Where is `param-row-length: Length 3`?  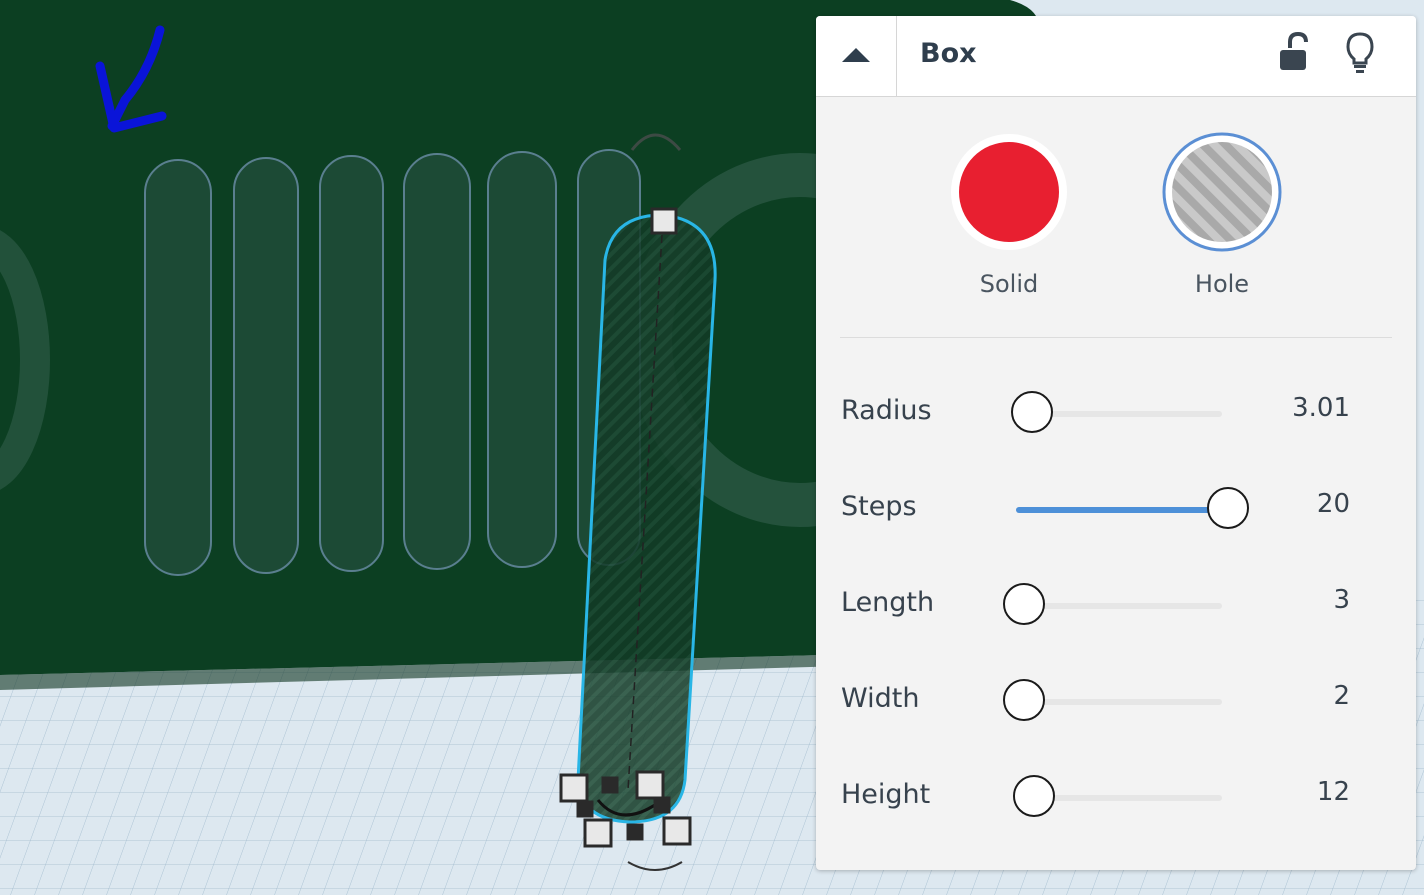 param-row-length: Length 3 is located at coordinates (1116, 605).